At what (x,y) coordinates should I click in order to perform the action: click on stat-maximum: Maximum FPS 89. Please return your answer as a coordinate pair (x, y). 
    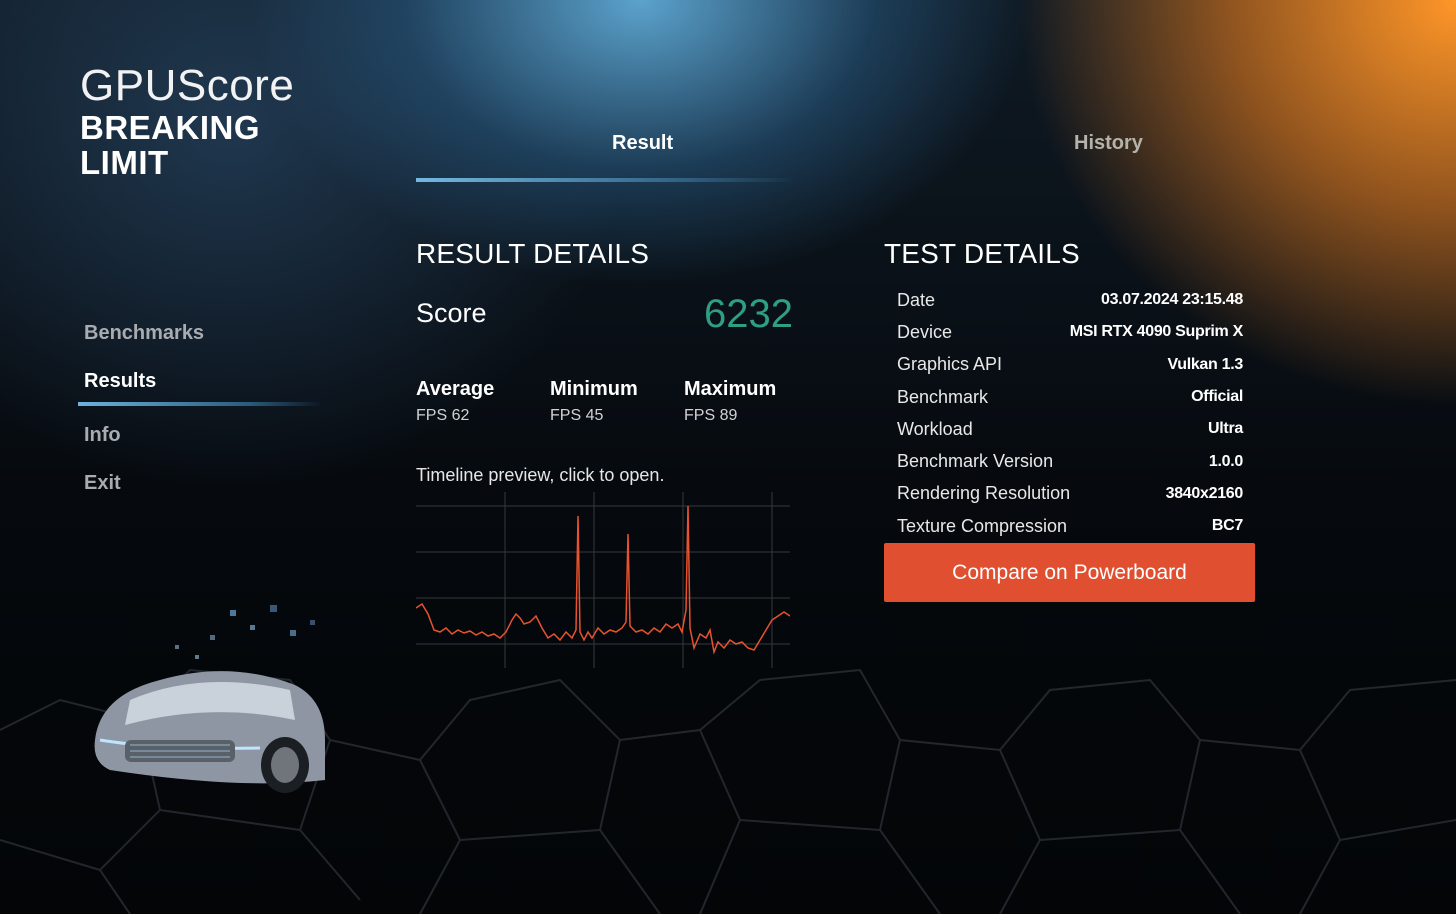
    Looking at the image, I should click on (730, 401).